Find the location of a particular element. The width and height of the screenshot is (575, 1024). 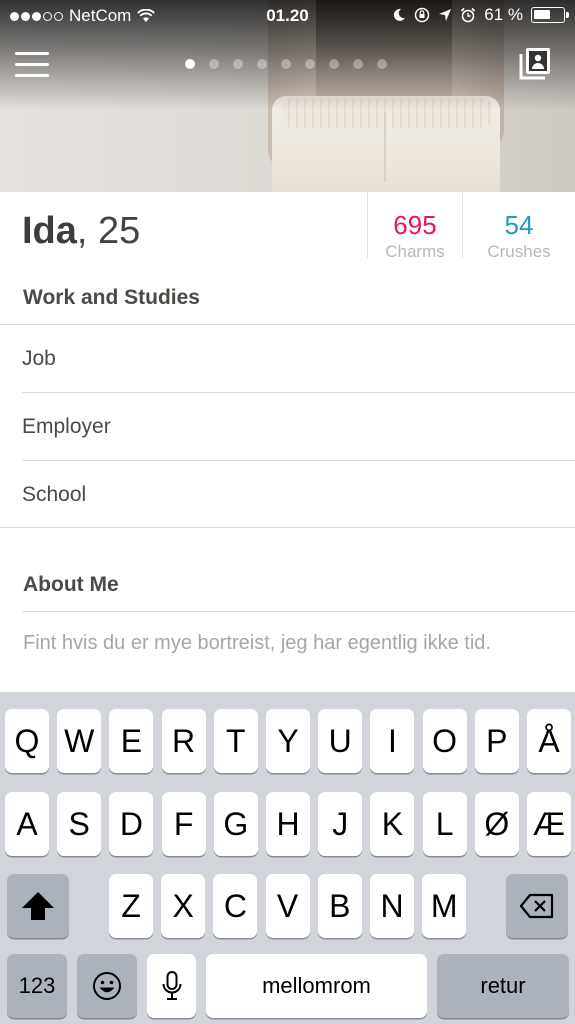

key-å: Å is located at coordinates (549, 741).